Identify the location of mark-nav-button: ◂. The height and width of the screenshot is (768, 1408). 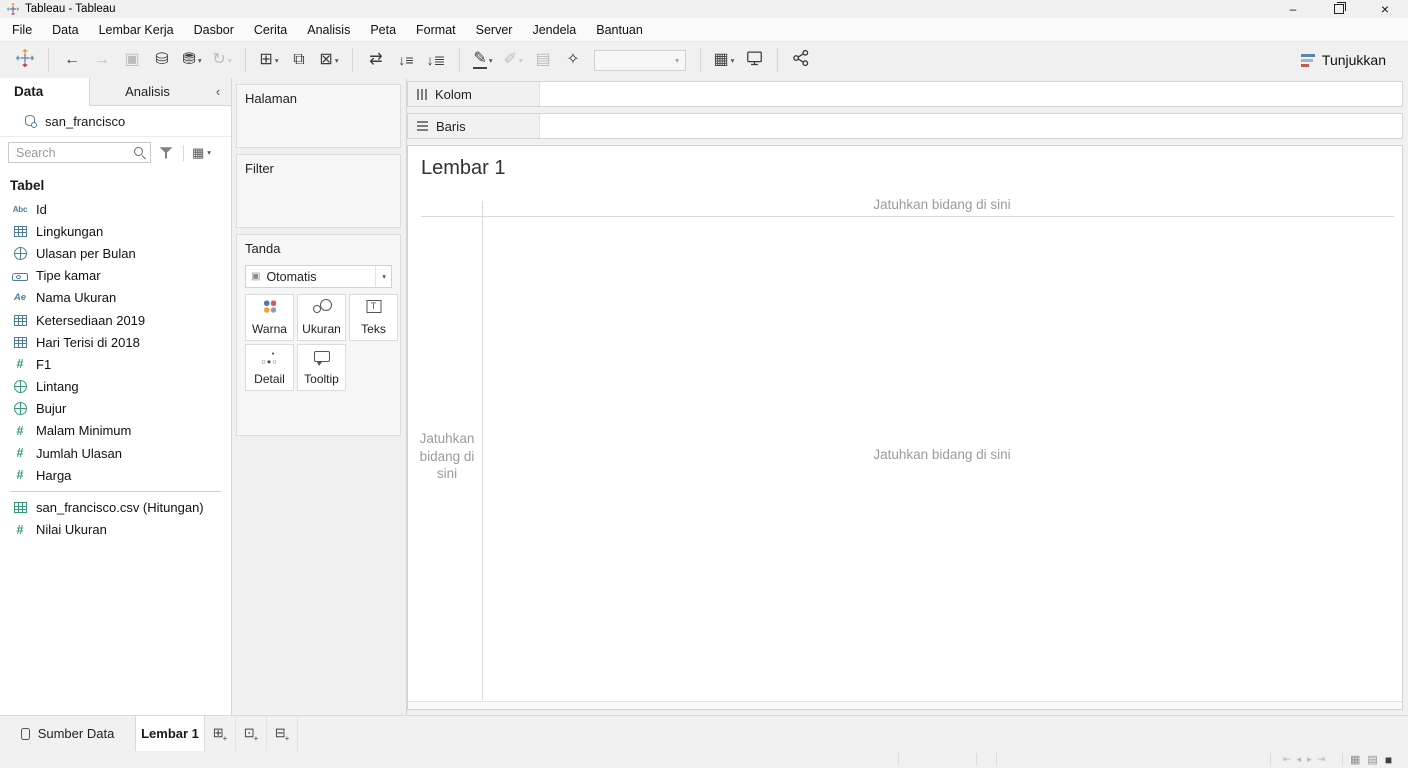
(1299, 759).